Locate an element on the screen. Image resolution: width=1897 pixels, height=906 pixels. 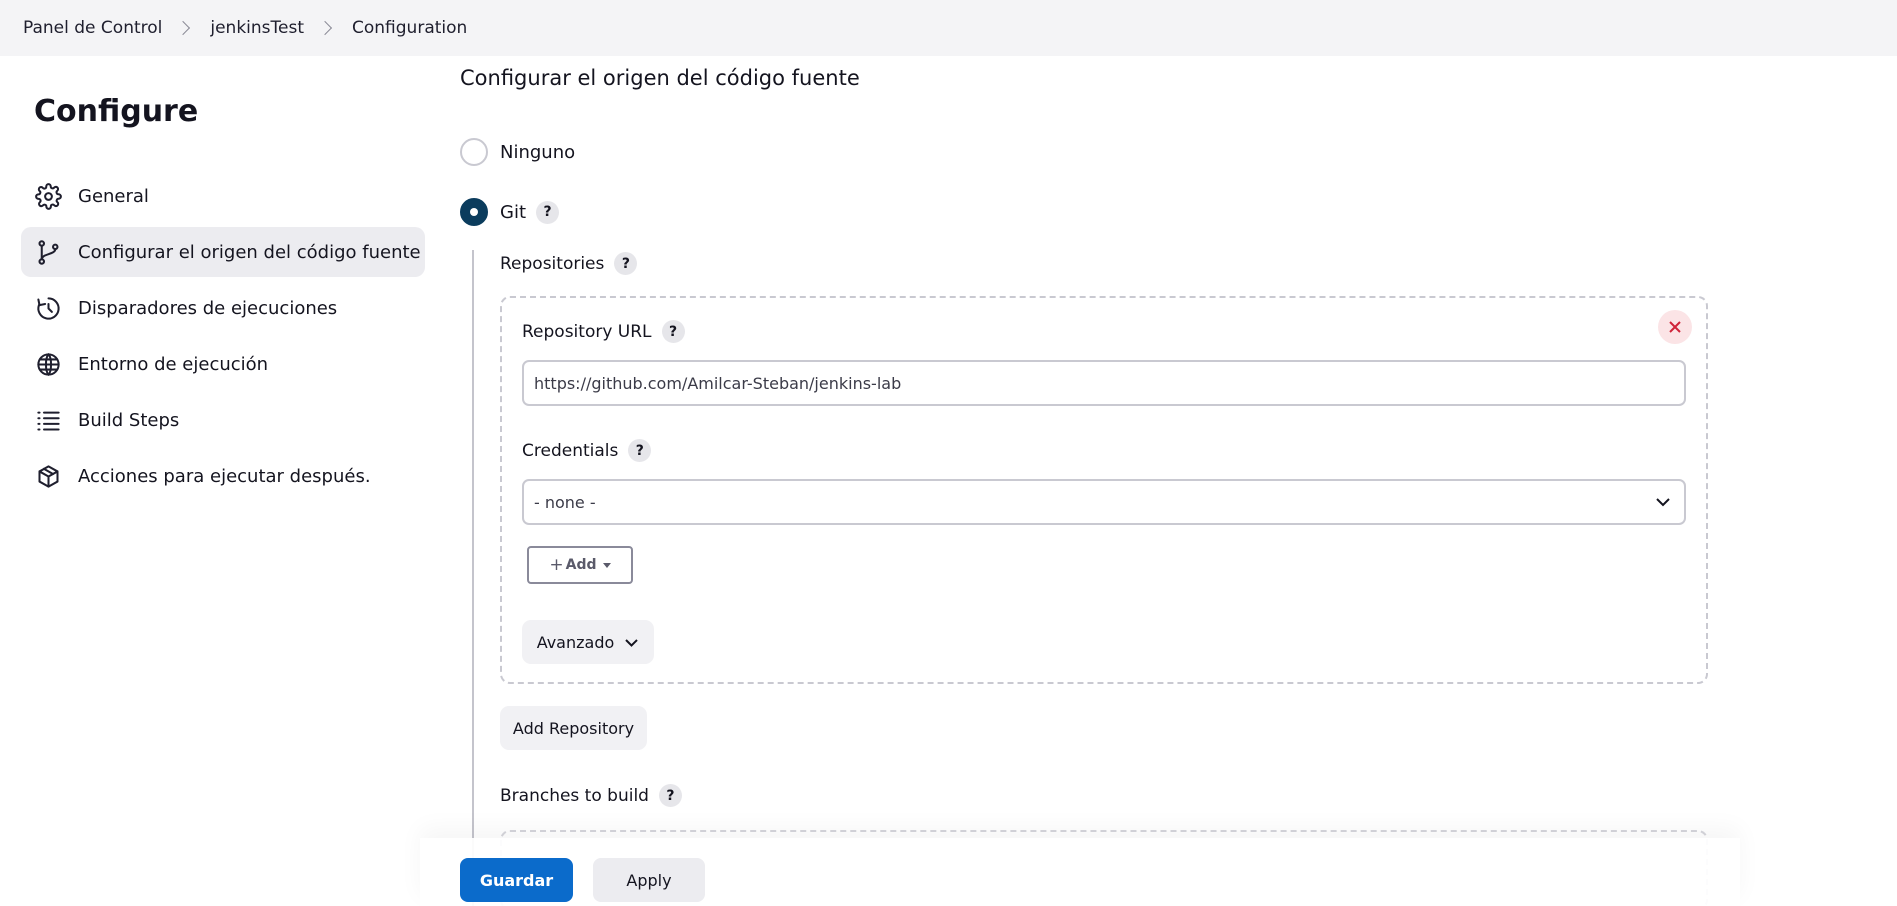
sidebar-item-source-code: Configurar el origen del código fuente is located at coordinates (223, 252).